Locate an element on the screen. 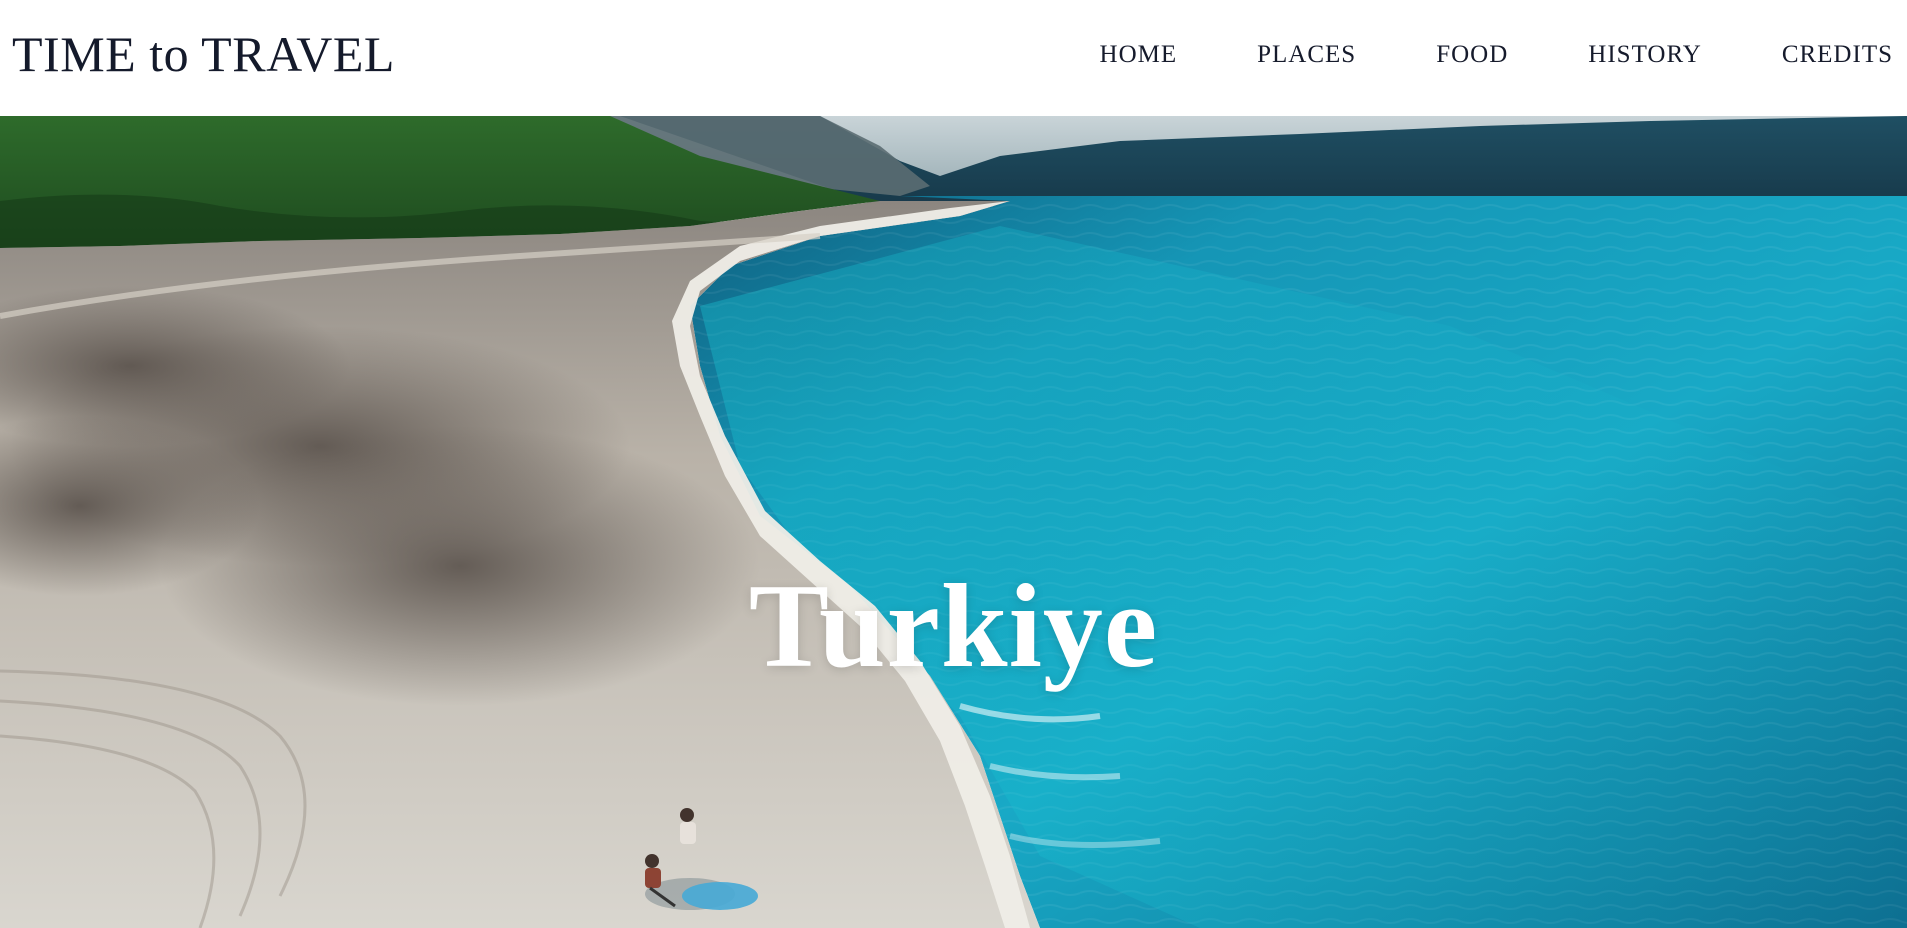 Image resolution: width=1907 pixels, height=928 pixels. nav-credits-link: CREDITS is located at coordinates (1837, 55).